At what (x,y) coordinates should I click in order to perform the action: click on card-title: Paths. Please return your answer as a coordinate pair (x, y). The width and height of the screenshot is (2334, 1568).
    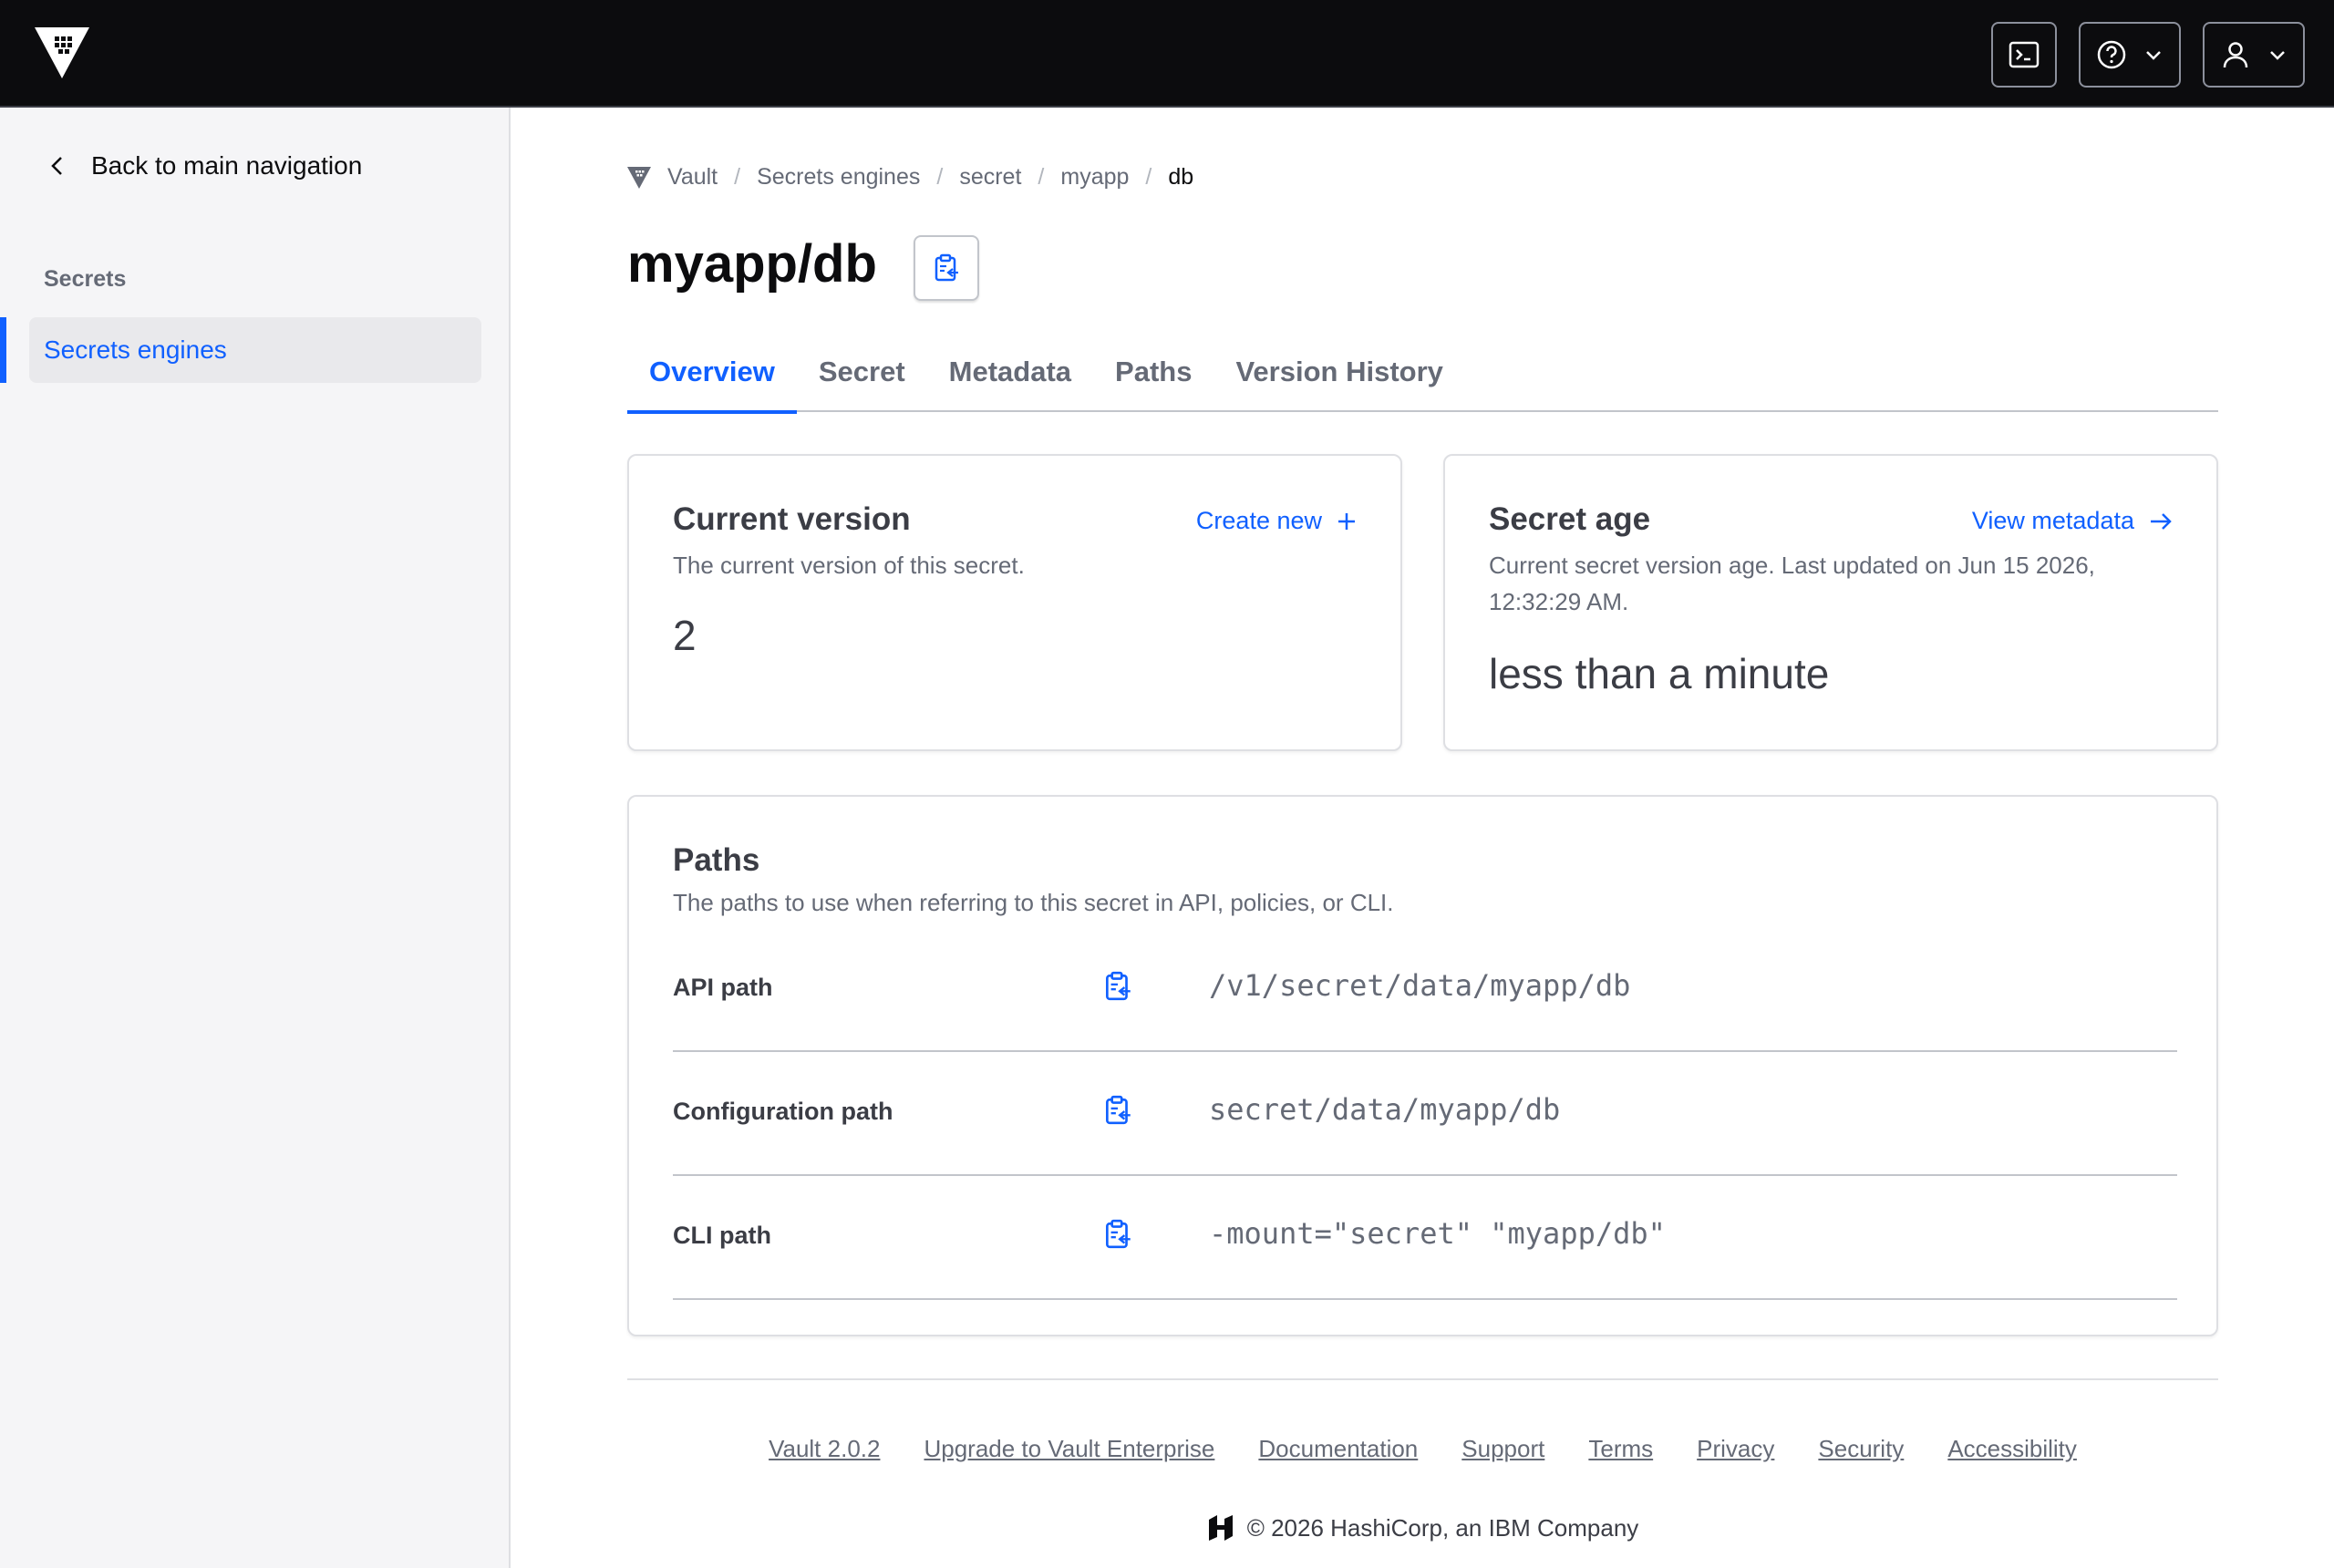
    Looking at the image, I should click on (717, 860).